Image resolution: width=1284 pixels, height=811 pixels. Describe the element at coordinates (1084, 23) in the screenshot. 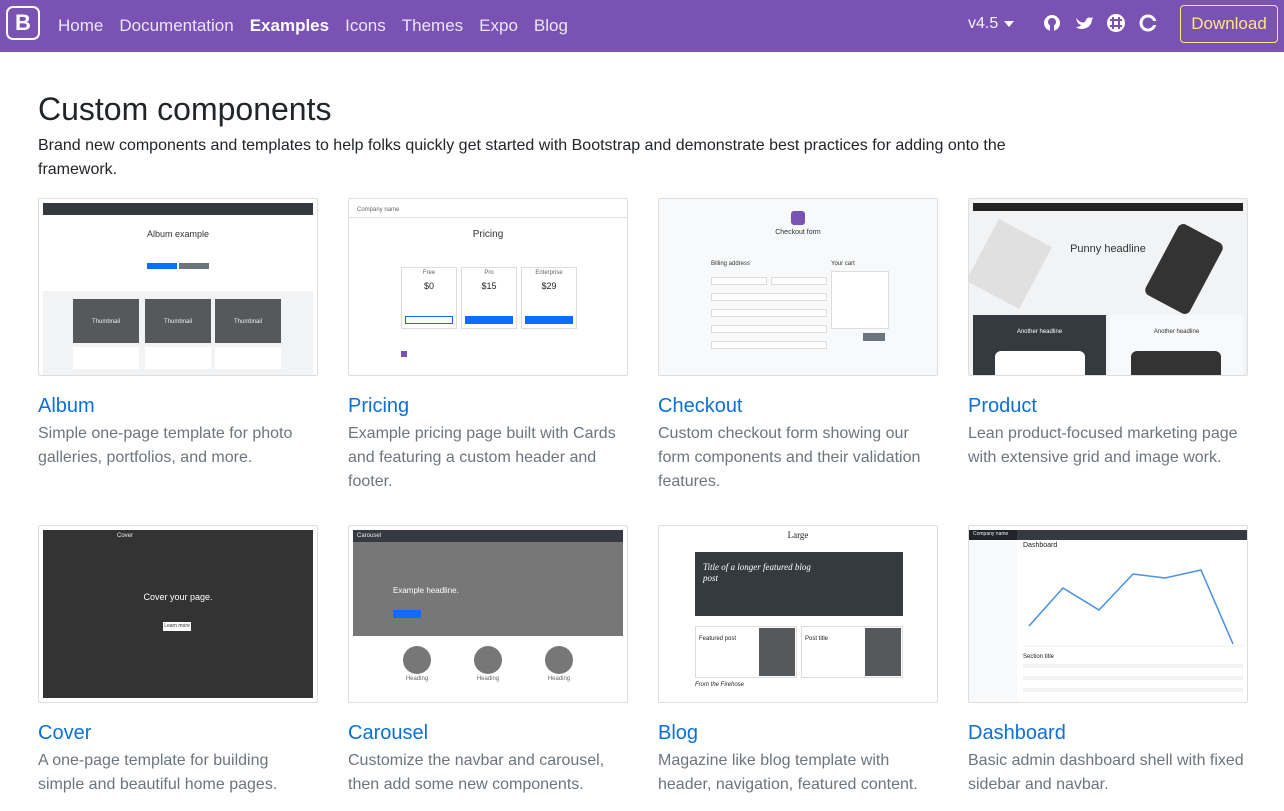

I see `twitter-icon` at that location.